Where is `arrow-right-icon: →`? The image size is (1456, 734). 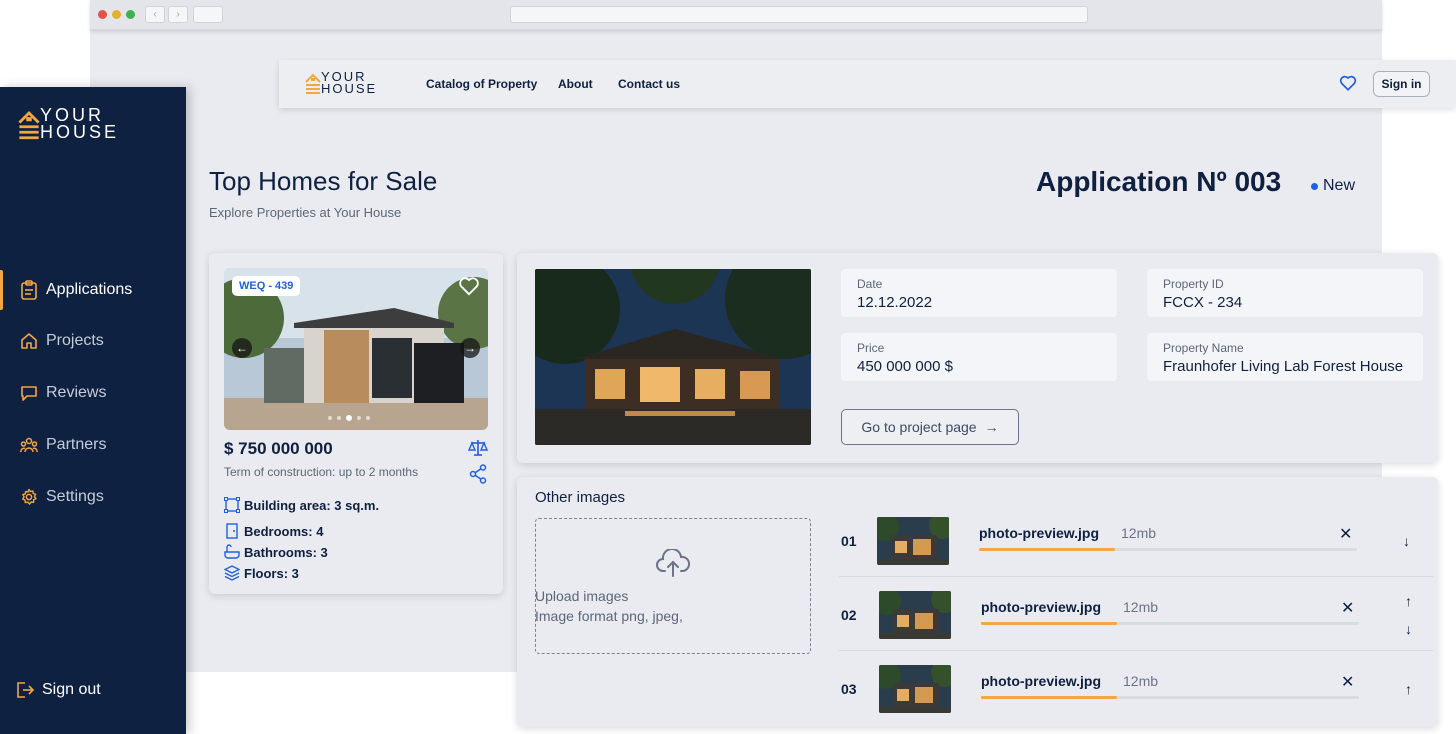 arrow-right-icon: → is located at coordinates (991, 427).